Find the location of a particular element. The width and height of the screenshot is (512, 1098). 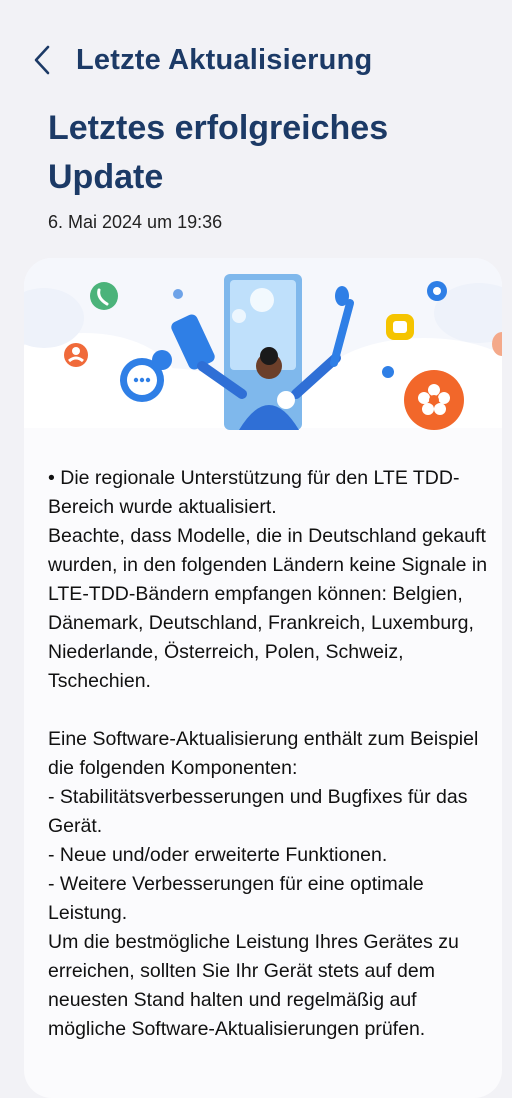

message-icon is located at coordinates (400, 327).